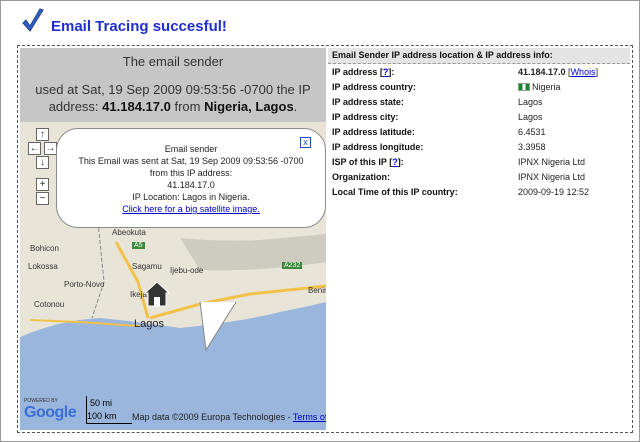  Describe the element at coordinates (386, 72) in the screenshot. I see `ip-help-link: ?` at that location.